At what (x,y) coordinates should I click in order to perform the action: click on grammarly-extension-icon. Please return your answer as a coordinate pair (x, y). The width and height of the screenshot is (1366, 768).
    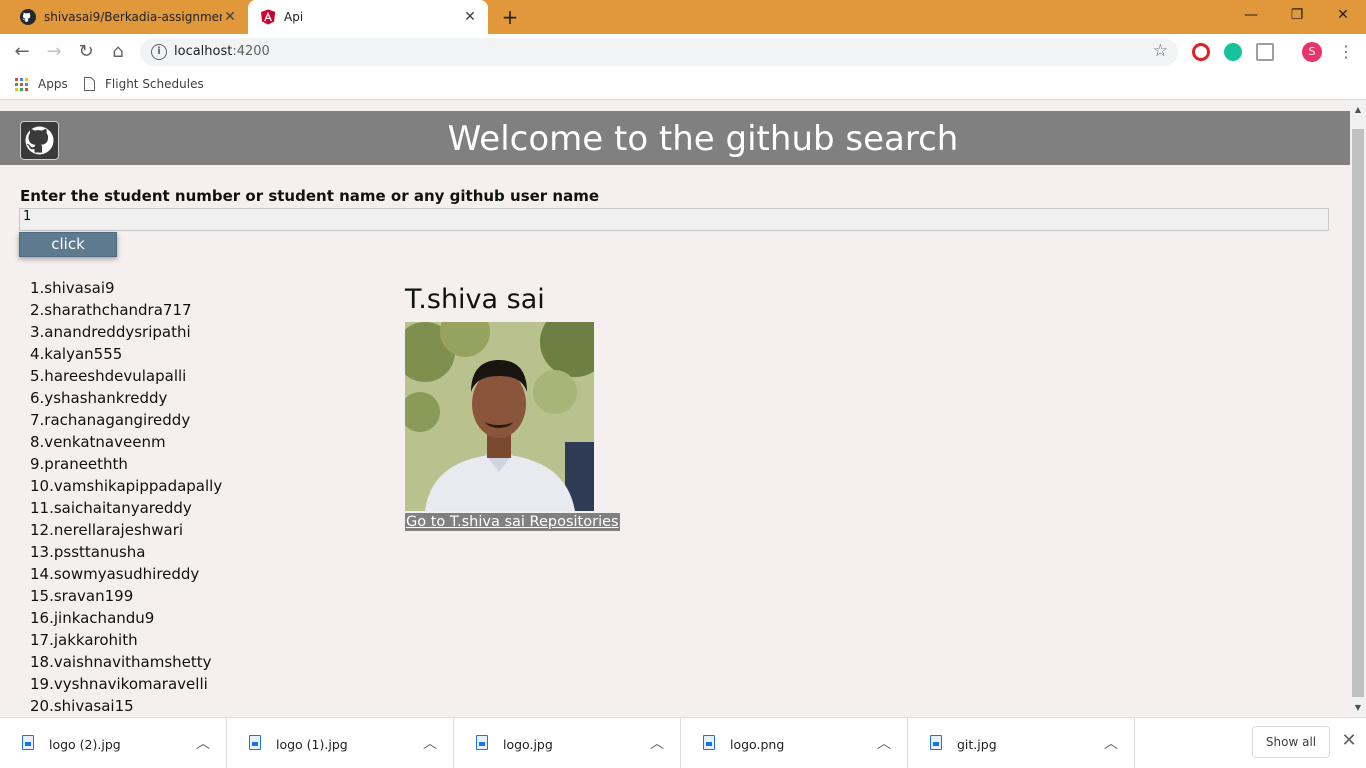
    Looking at the image, I should click on (1233, 52).